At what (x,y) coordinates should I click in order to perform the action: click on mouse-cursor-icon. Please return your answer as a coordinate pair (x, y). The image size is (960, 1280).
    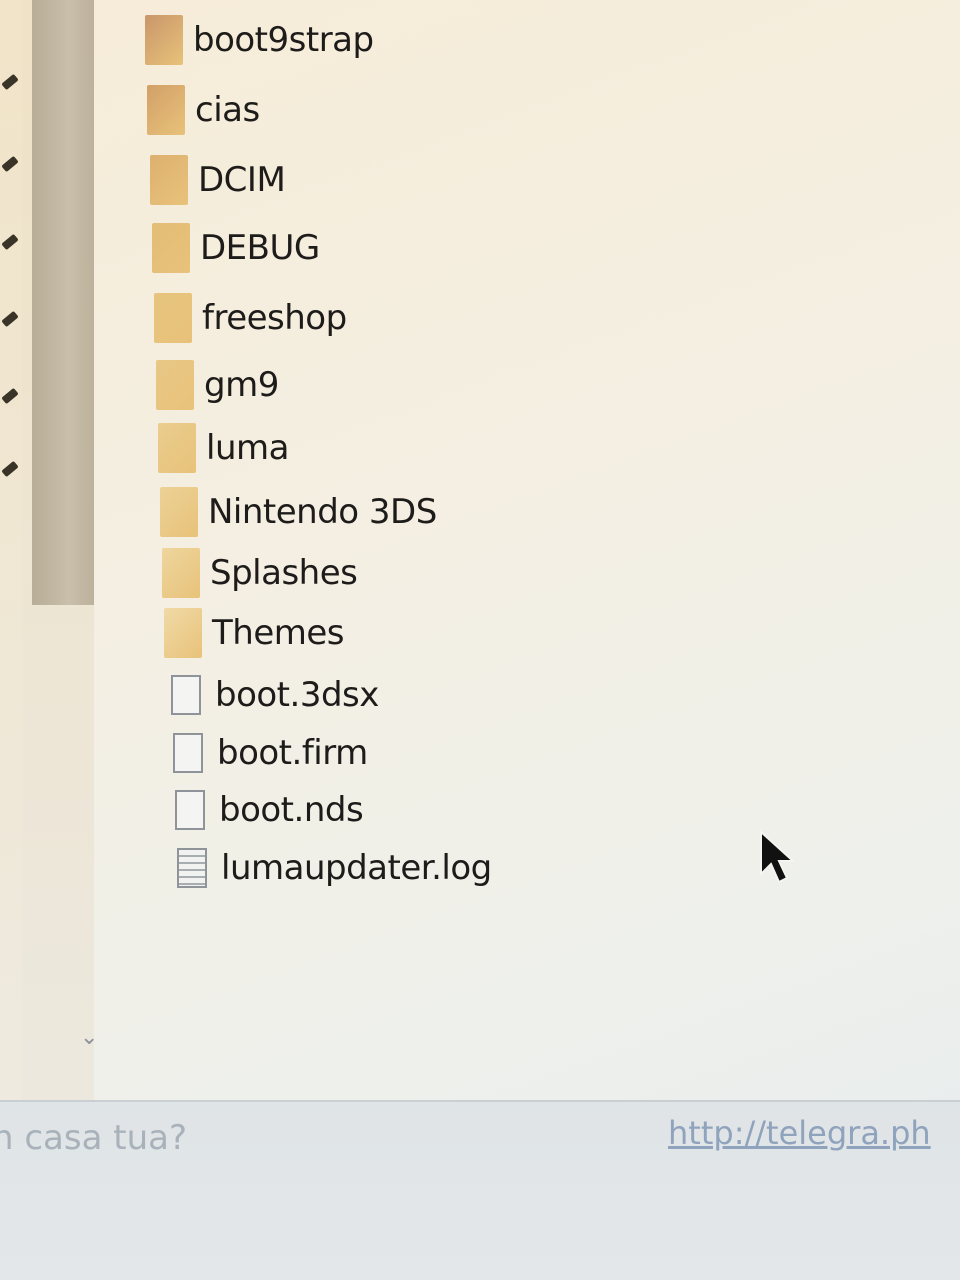
    Looking at the image, I should click on (778, 857).